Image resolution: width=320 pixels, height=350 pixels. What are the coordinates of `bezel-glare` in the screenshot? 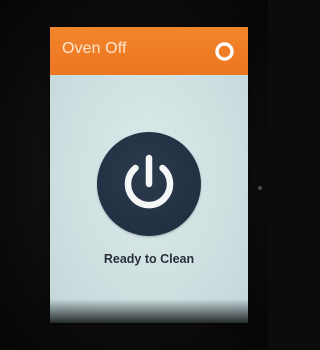 It's located at (260, 188).